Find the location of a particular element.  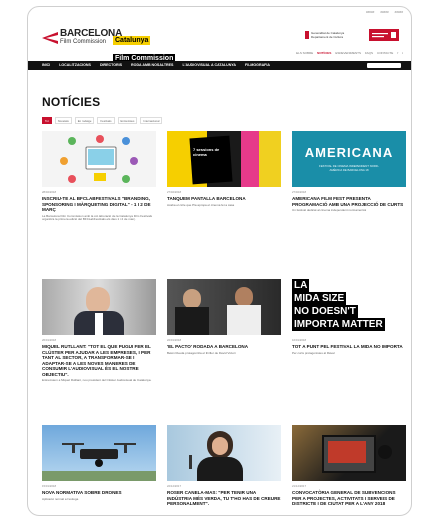

search-input is located at coordinates (384, 65).